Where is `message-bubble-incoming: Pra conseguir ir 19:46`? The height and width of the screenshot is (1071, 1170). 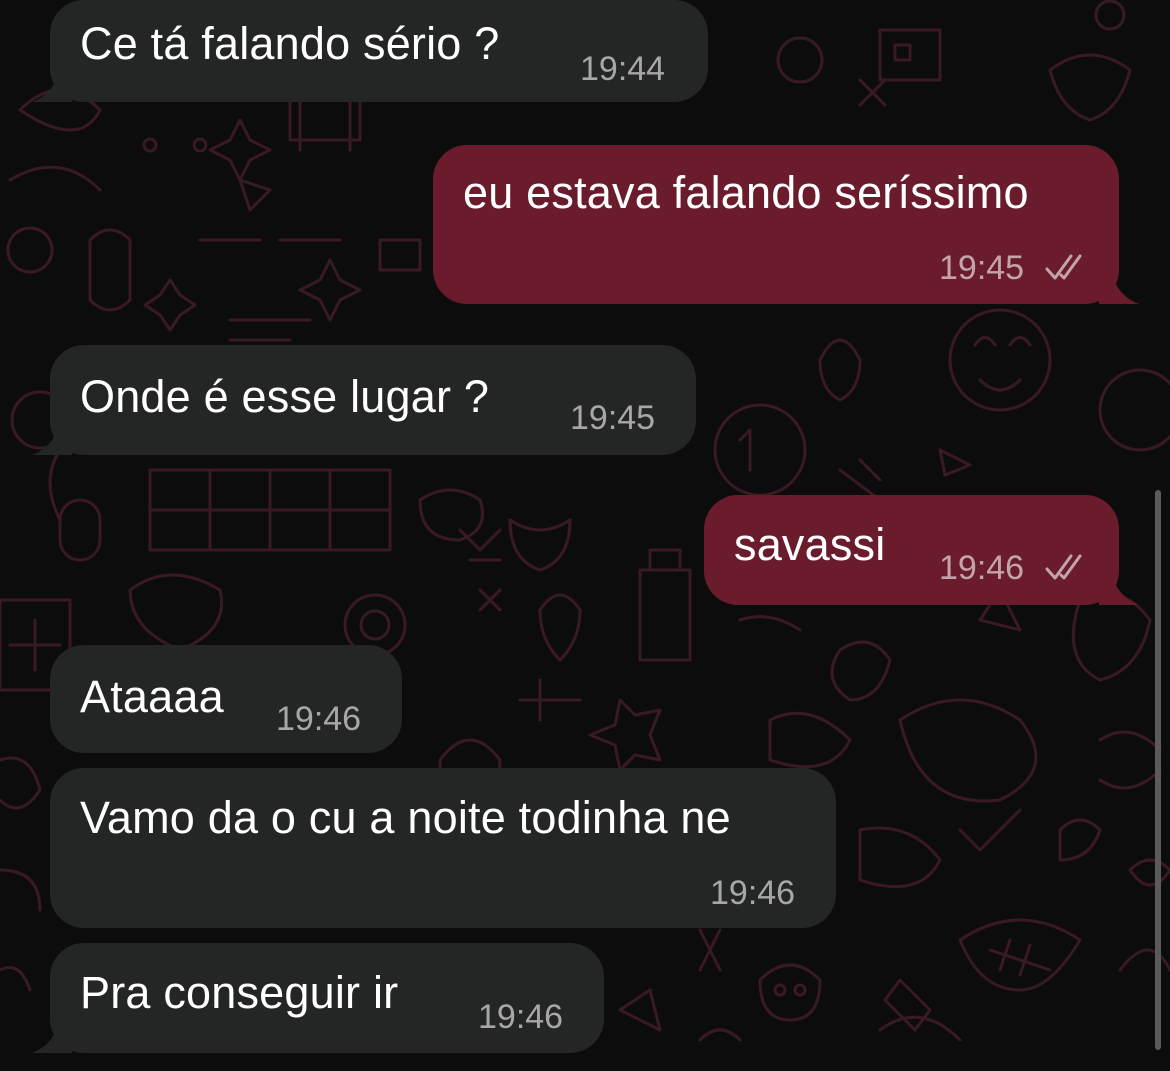
message-bubble-incoming: Pra conseguir ir 19:46 is located at coordinates (318, 998).